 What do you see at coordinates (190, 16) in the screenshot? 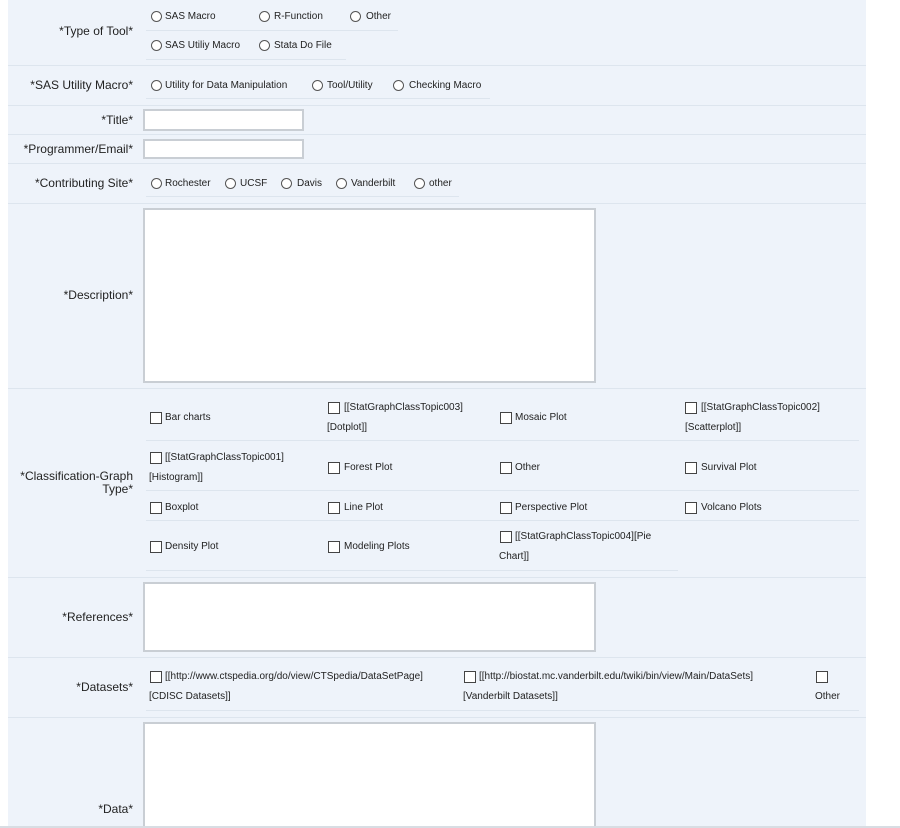
I see `radio-label-sas-macro: SAS Macro` at bounding box center [190, 16].